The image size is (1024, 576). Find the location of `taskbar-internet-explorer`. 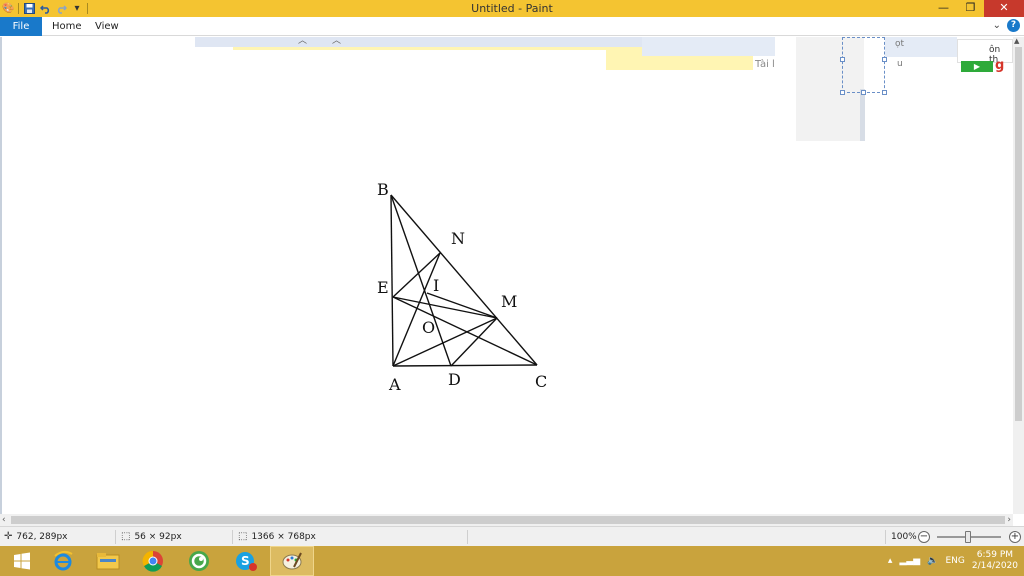

taskbar-internet-explorer is located at coordinates (63, 561).